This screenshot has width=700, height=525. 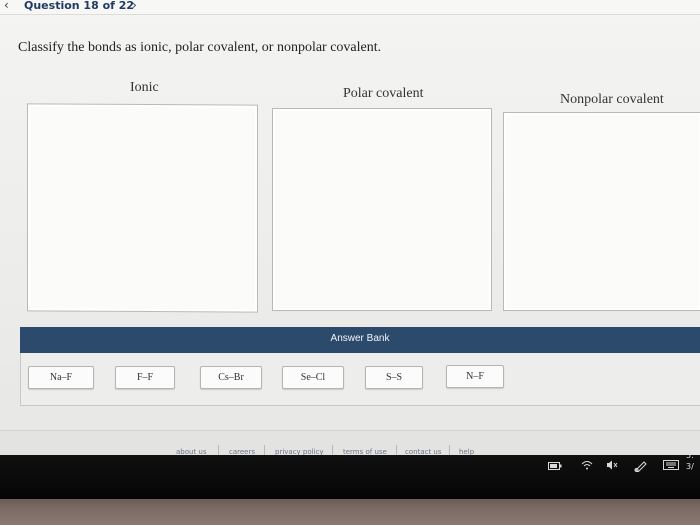 What do you see at coordinates (475, 376) in the screenshot?
I see `answer-chip-n-f: N–F` at bounding box center [475, 376].